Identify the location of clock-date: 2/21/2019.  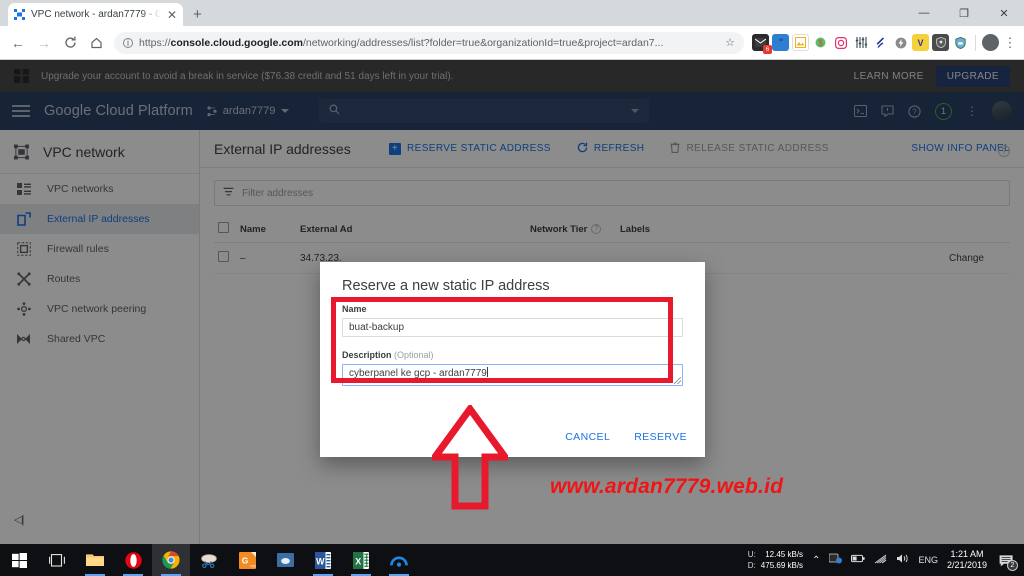
(966, 565).